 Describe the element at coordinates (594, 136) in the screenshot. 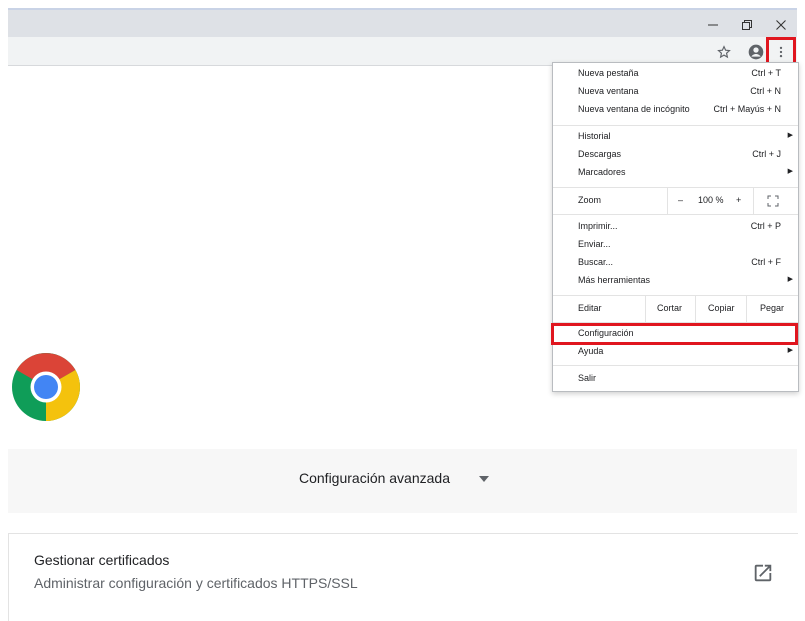

I see `menu-item-label: Historial` at that location.